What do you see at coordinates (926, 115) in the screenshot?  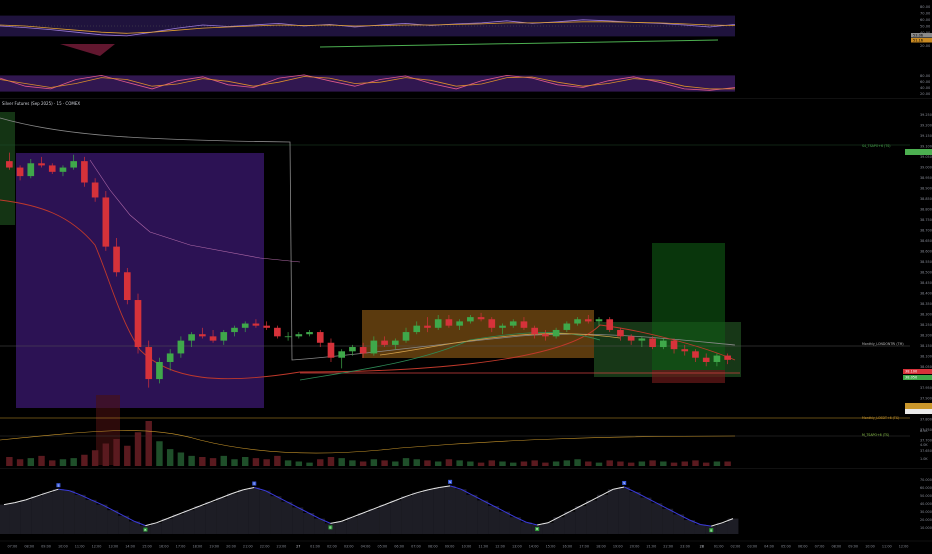 I see `price-y-tick: 39.250` at bounding box center [926, 115].